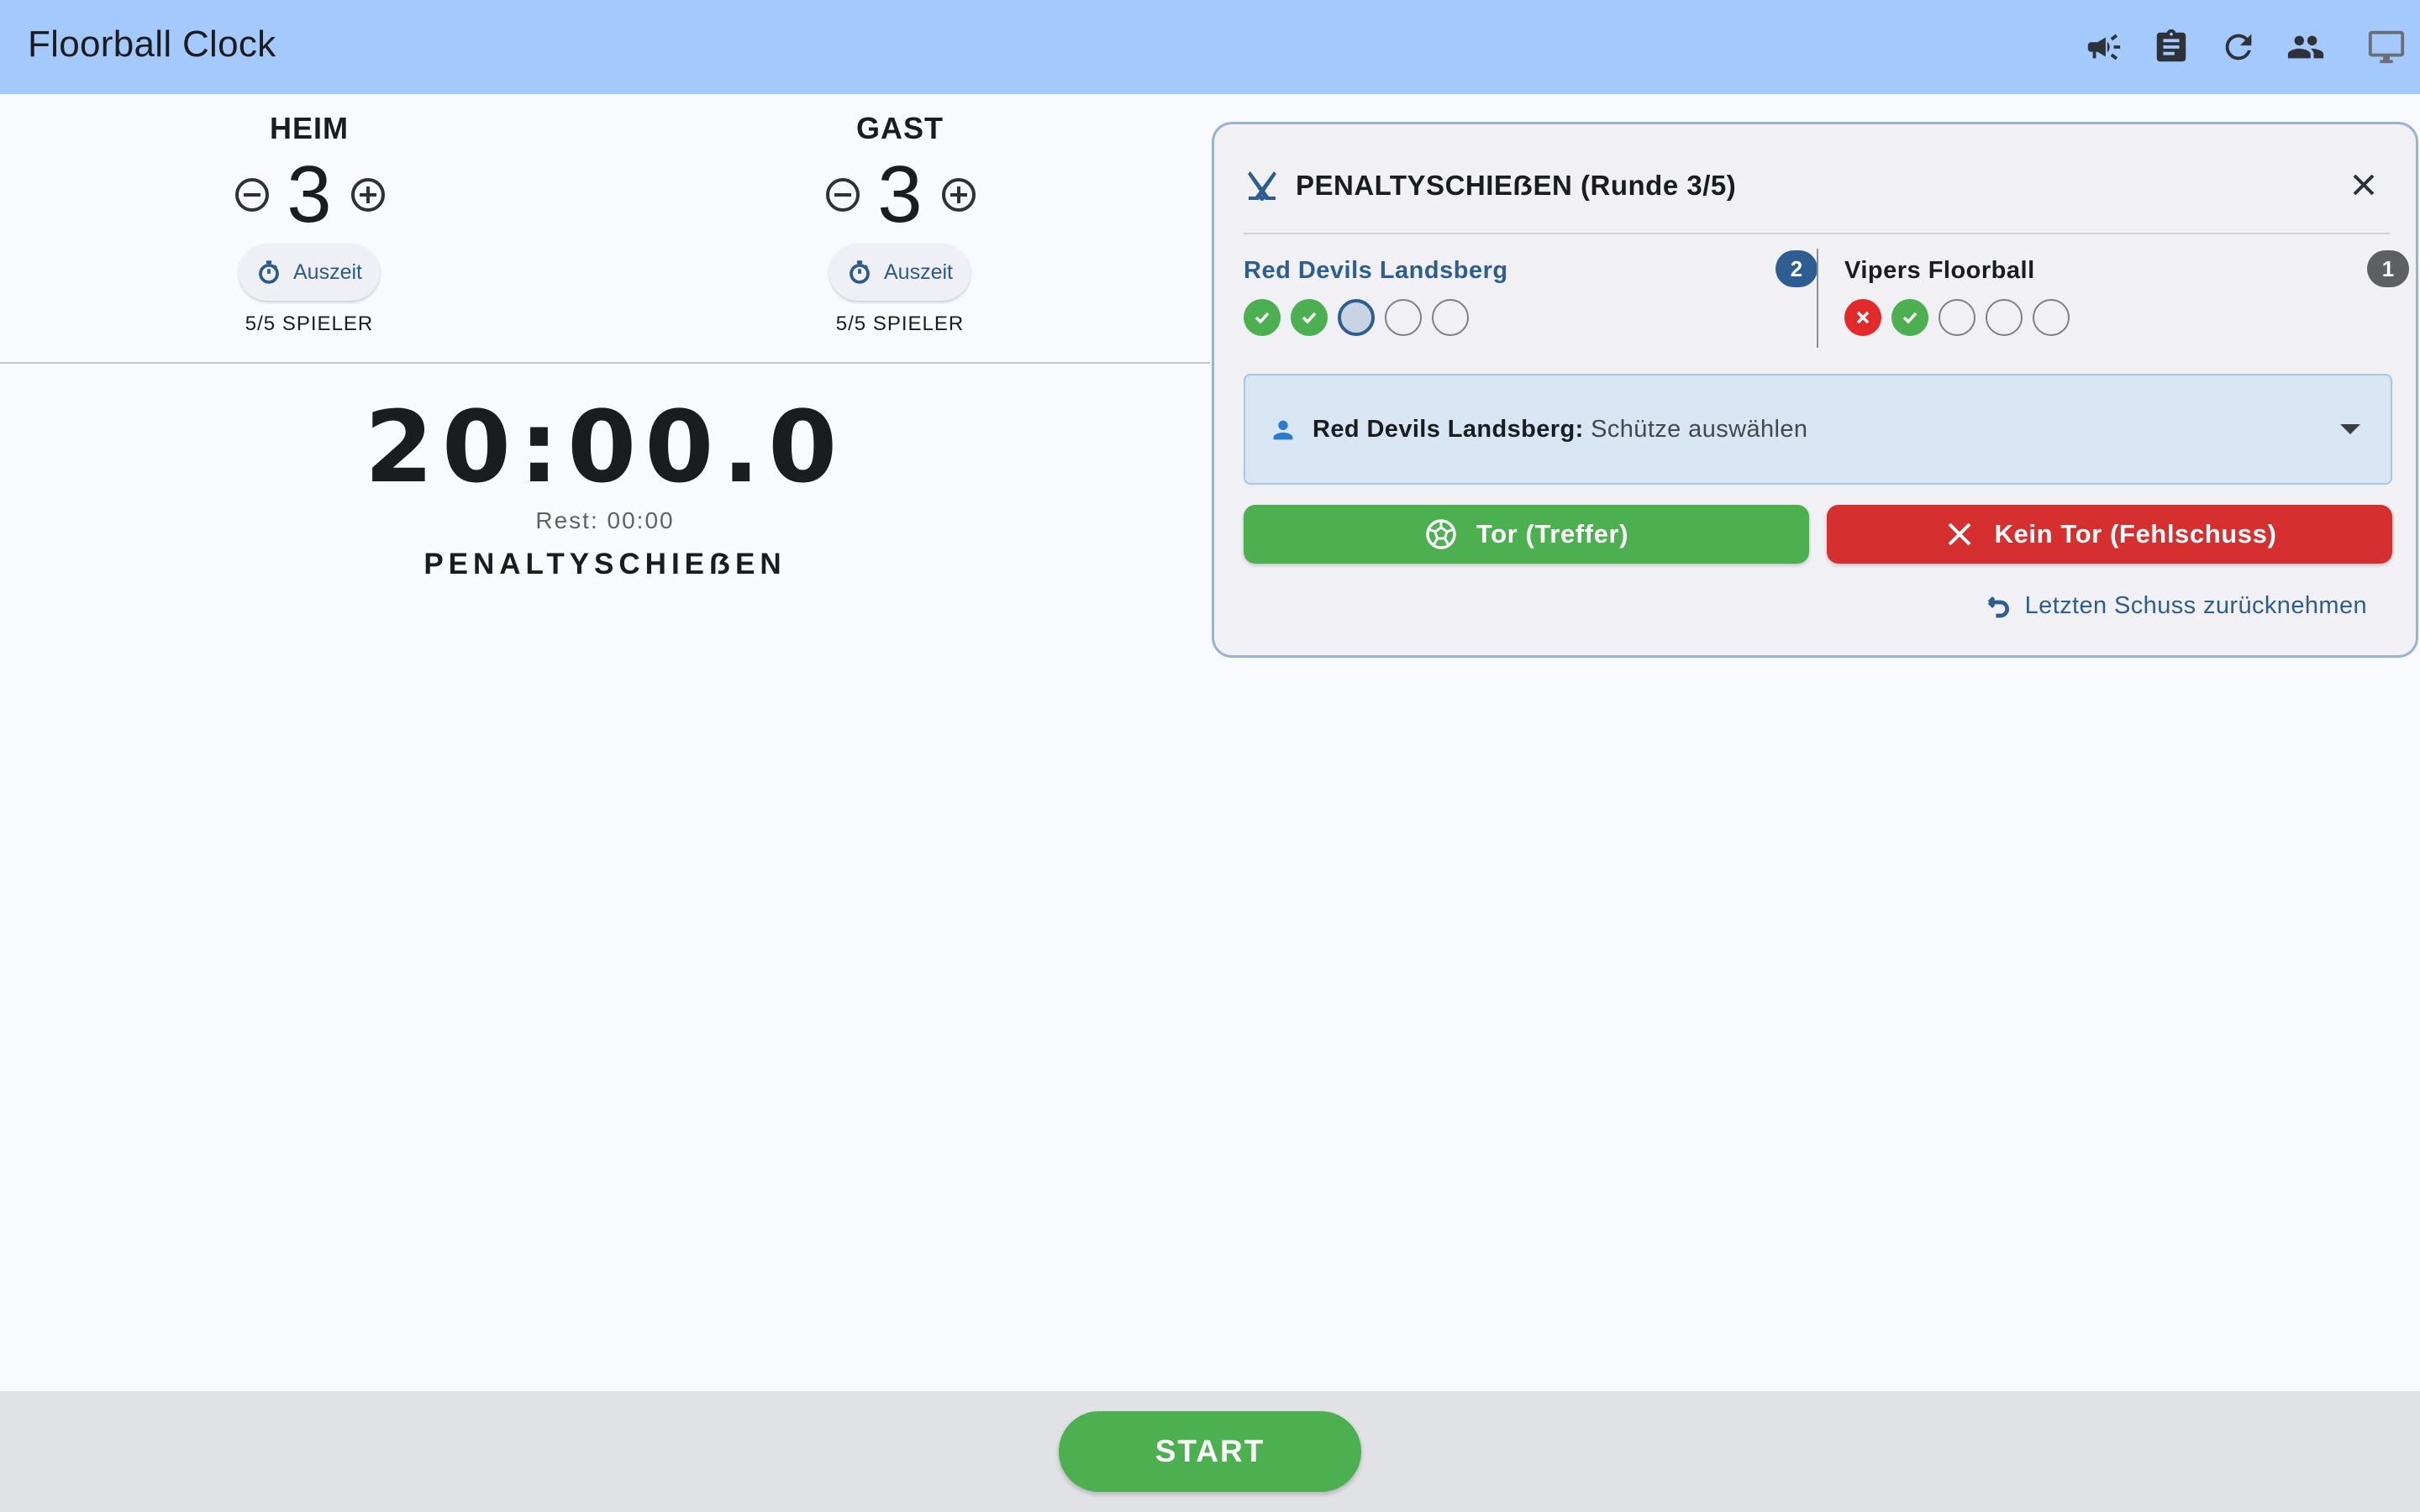  I want to click on home-score-plus-button, so click(368, 195).